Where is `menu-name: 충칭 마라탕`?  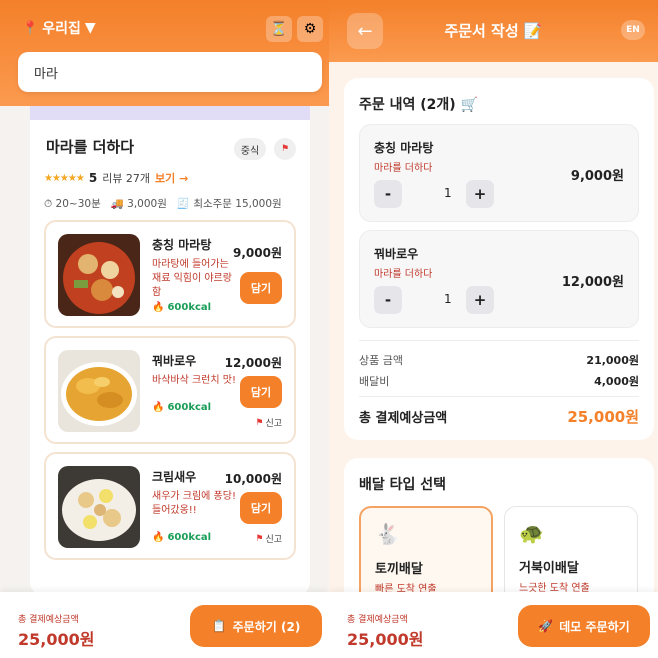
menu-name: 충칭 마라탕 is located at coordinates (182, 245).